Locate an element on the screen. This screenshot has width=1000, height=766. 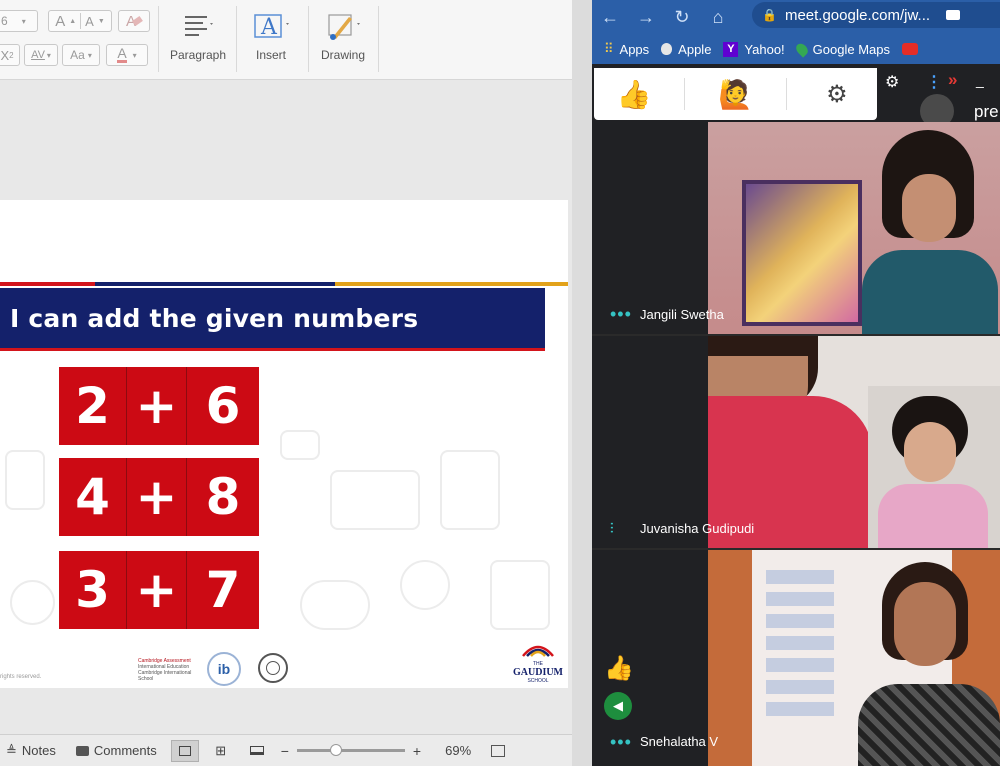
back-arrow-icon: ← is located at coordinates (610, 17).